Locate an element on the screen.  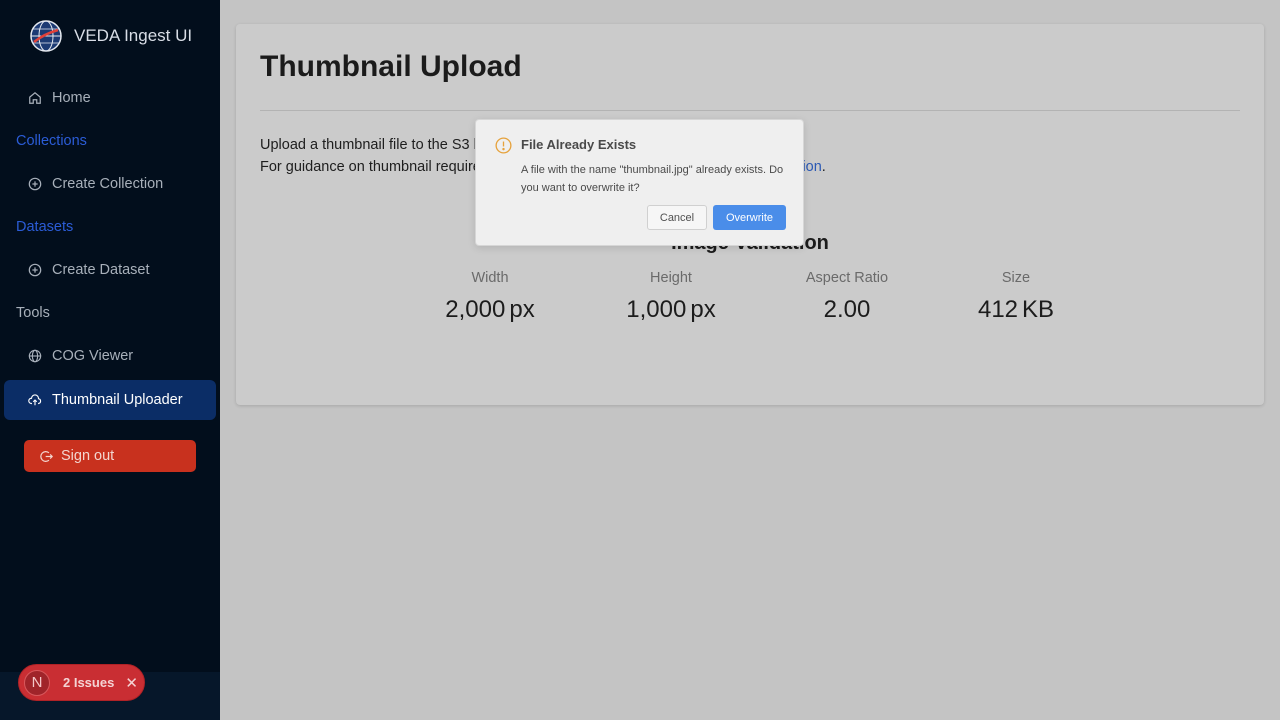
metric-height: Height 1,000 px is located at coordinates (671, 297).